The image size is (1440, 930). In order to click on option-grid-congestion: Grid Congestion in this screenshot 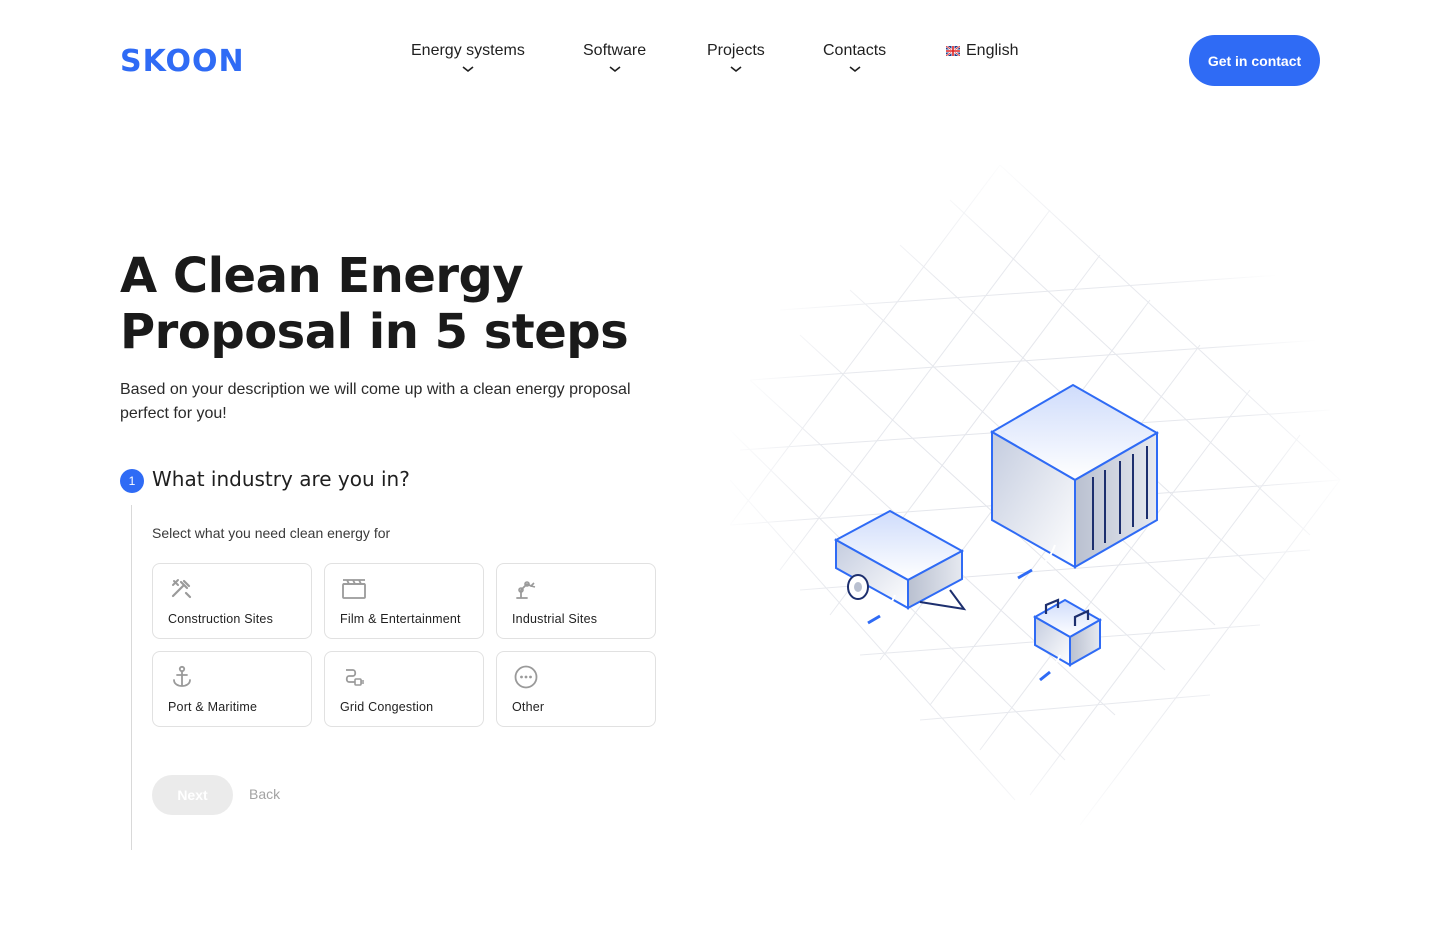, I will do `click(404, 689)`.